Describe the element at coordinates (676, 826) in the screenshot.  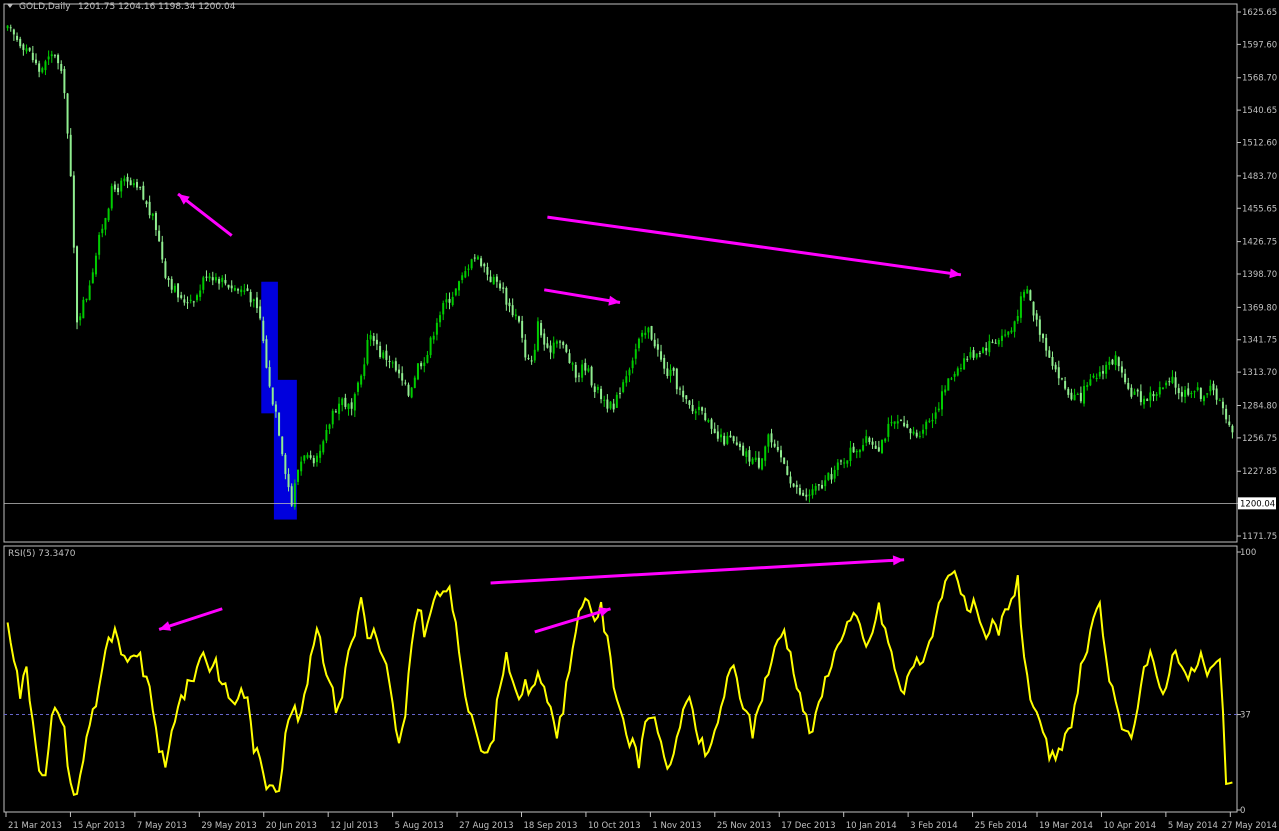
I see `time-tick-label: 1 Nov 2013` at that location.